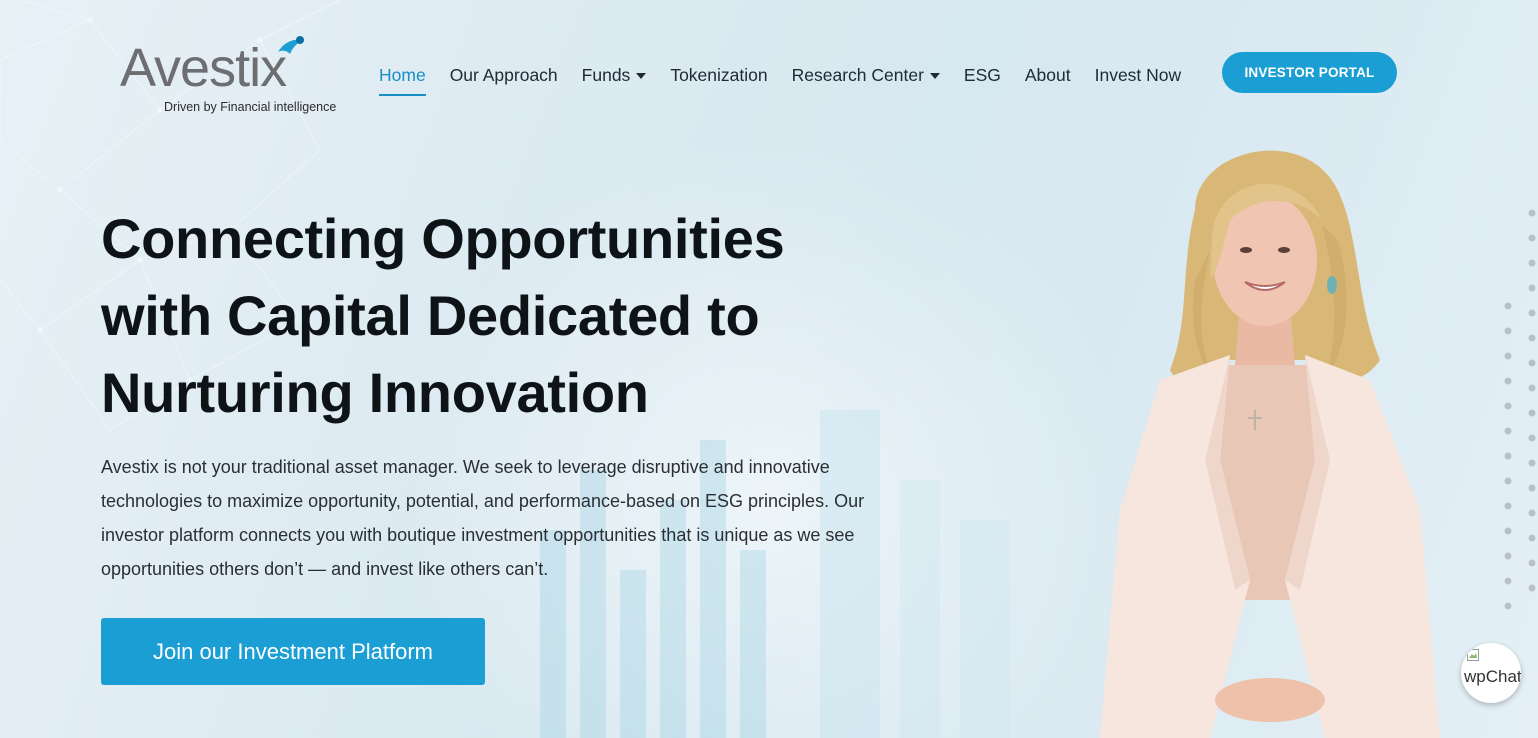 This screenshot has height=738, width=1538. Describe the element at coordinates (606, 74) in the screenshot. I see `nav-item-label: Funds` at that location.